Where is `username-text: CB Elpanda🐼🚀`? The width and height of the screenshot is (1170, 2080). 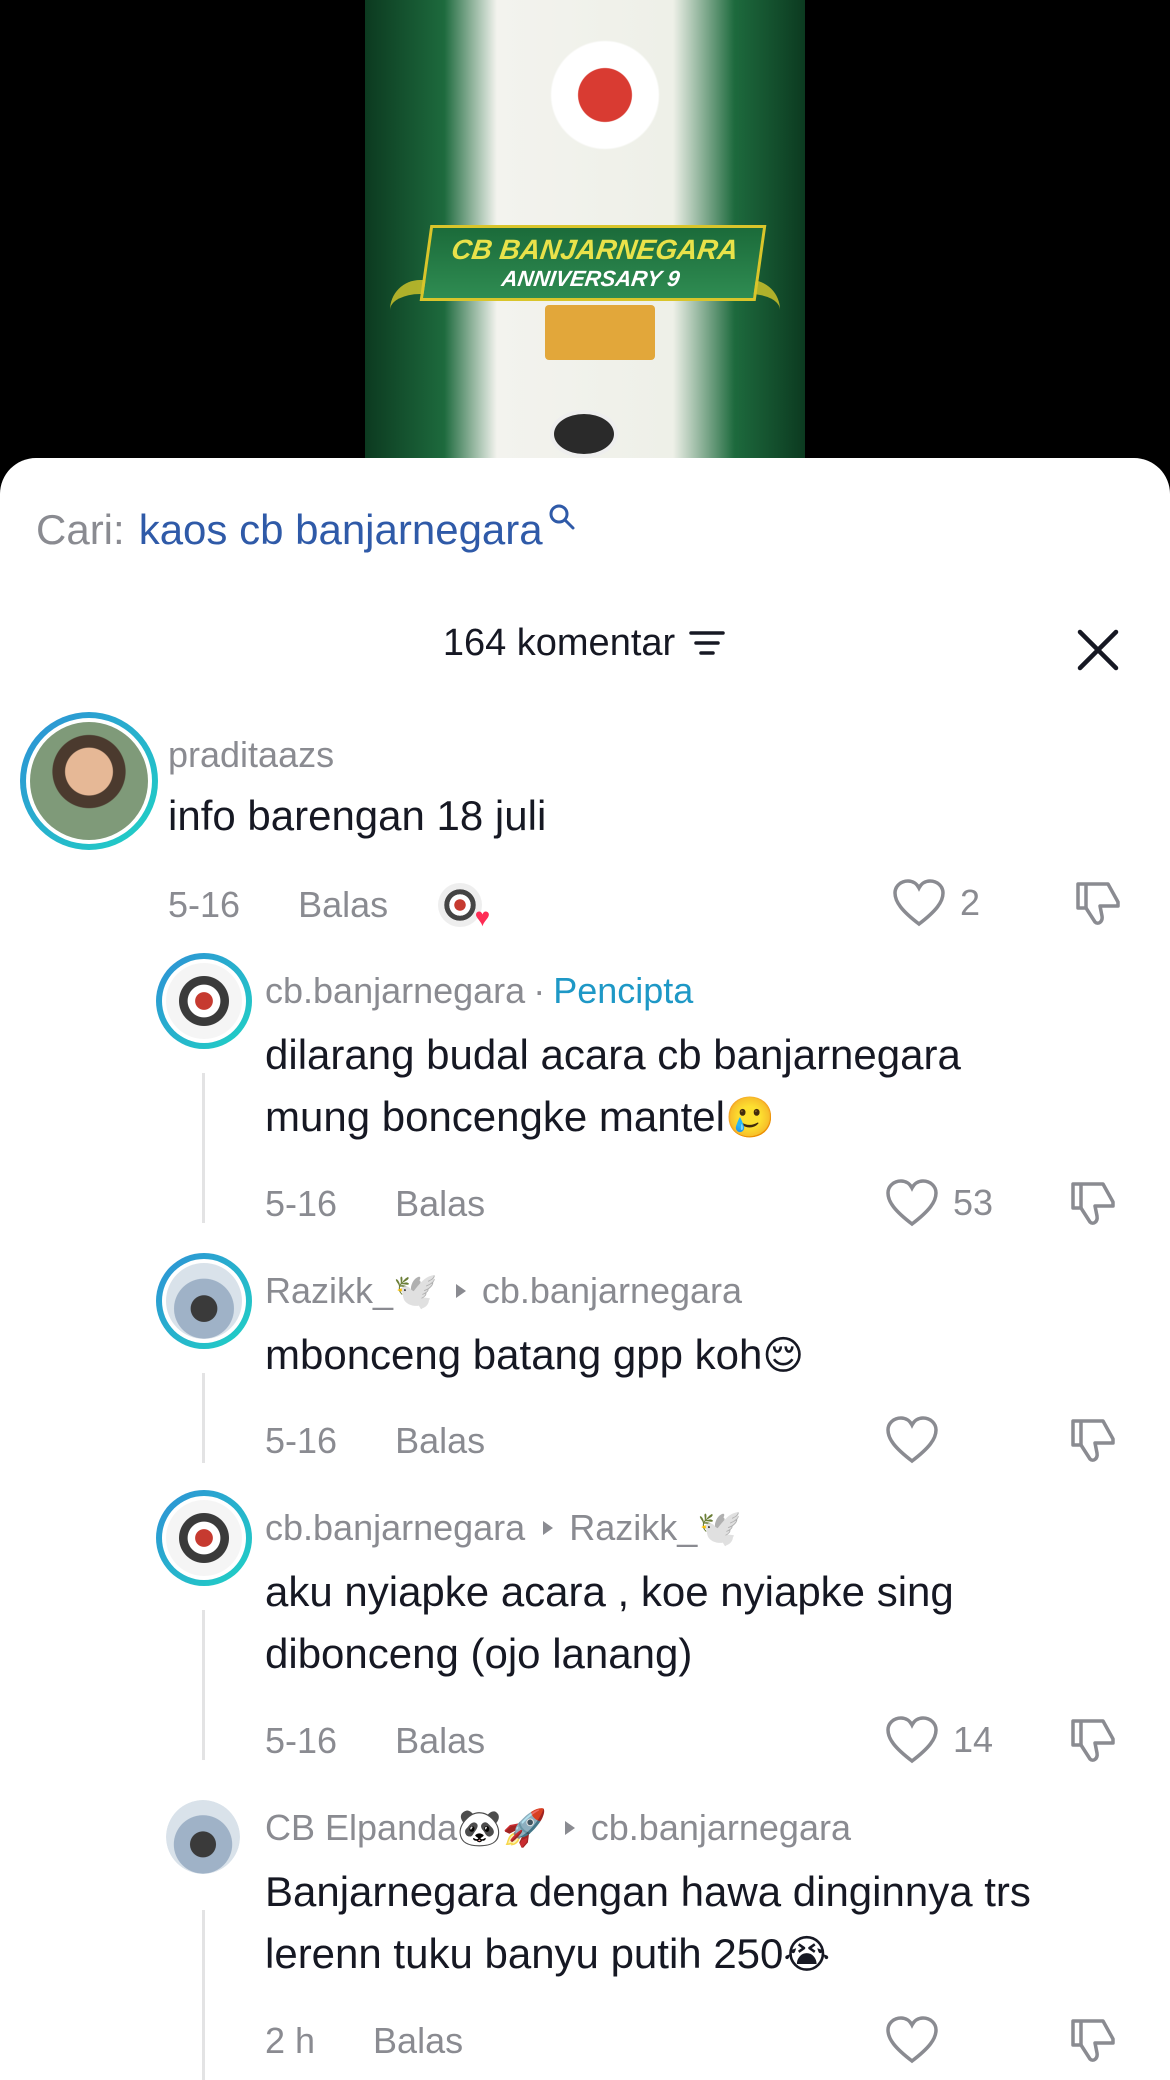 username-text: CB Elpanda🐼🚀 is located at coordinates (406, 1828).